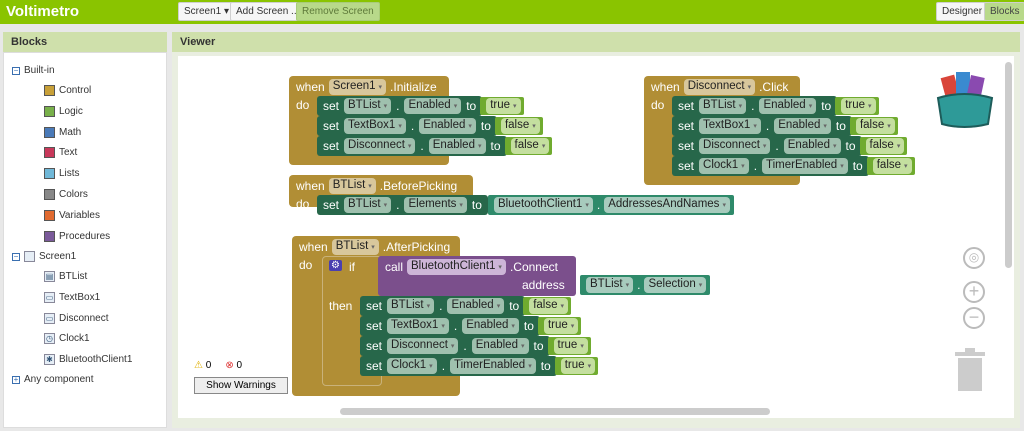 The height and width of the screenshot is (431, 1024). I want to click on property-dropdown: AddressesAndNames ▾, so click(667, 205).